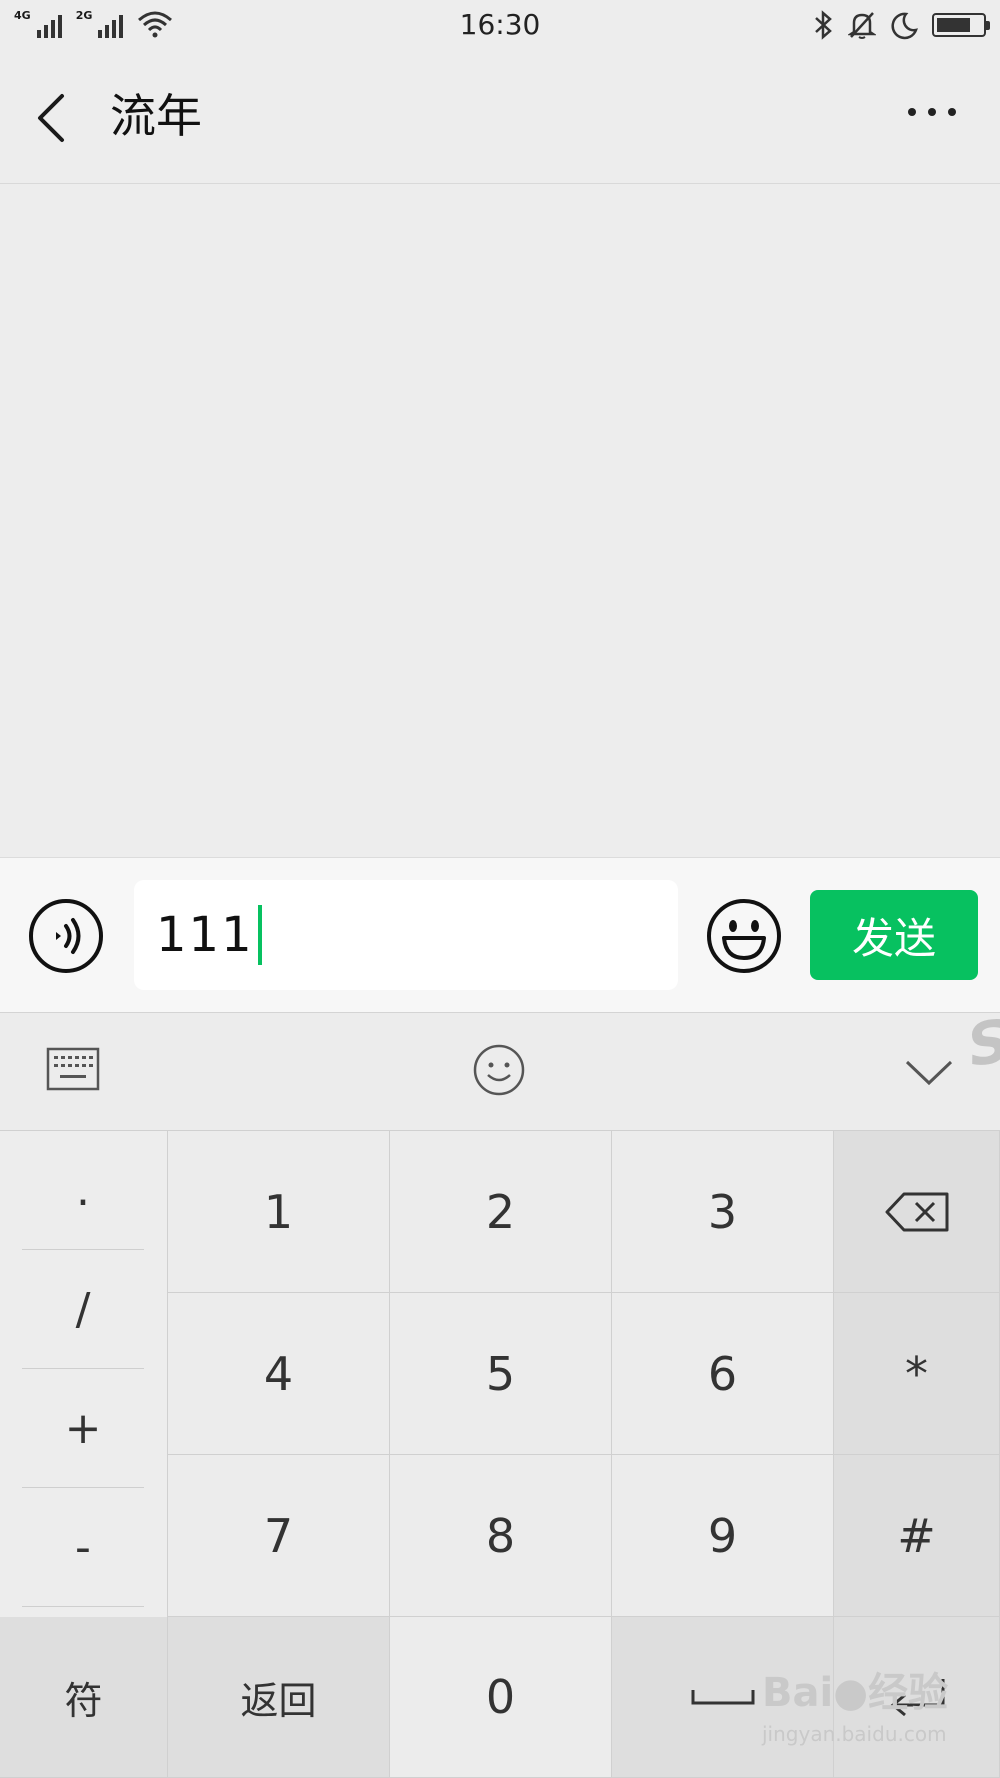 The height and width of the screenshot is (1778, 1000). Describe the element at coordinates (83, 1547) in the screenshot. I see `symbol-key-minus: -` at that location.